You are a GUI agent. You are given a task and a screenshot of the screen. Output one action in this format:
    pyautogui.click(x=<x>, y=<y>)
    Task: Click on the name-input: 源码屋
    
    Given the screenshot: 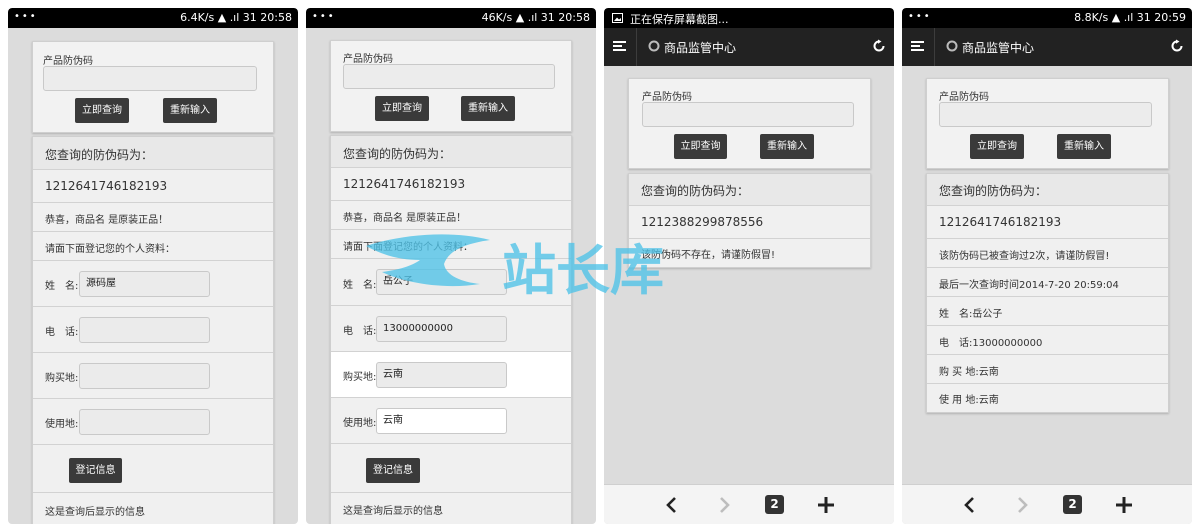 What is the action you would take?
    pyautogui.click(x=144, y=284)
    